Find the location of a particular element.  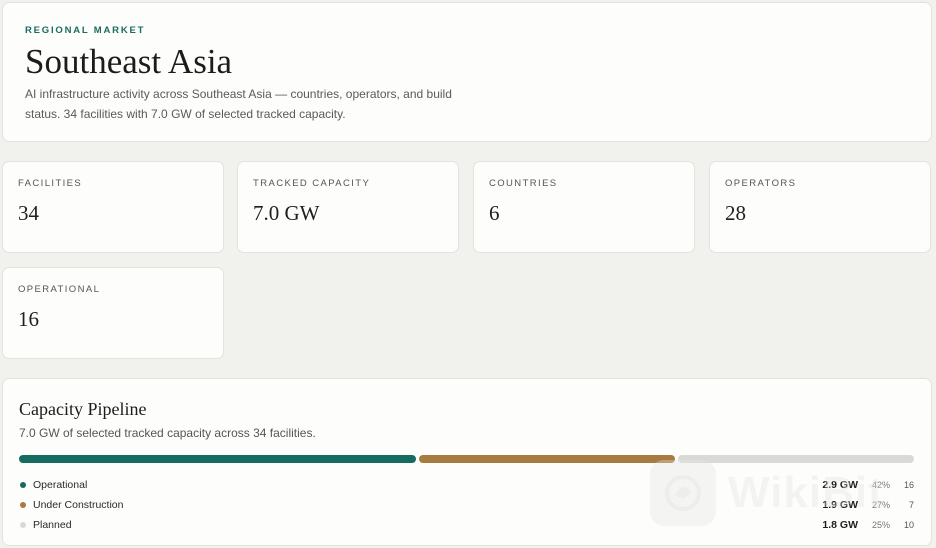

stat-value: 6 is located at coordinates (494, 213).